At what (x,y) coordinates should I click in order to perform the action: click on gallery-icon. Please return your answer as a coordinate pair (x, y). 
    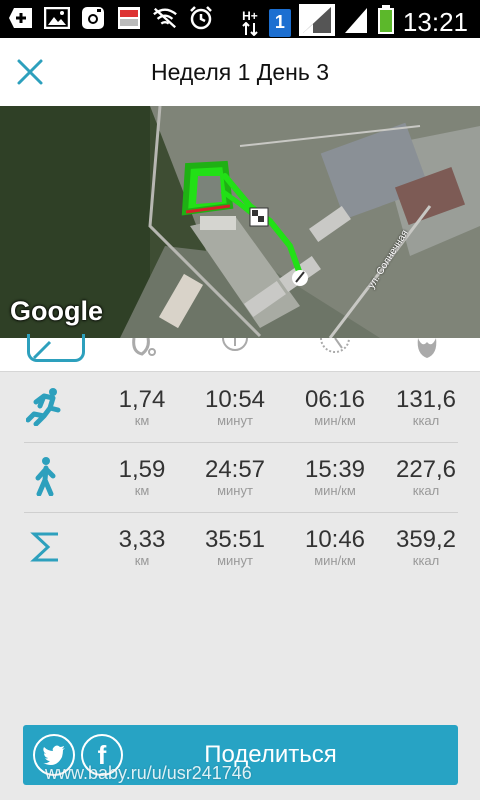
    Looking at the image, I should click on (57, 18).